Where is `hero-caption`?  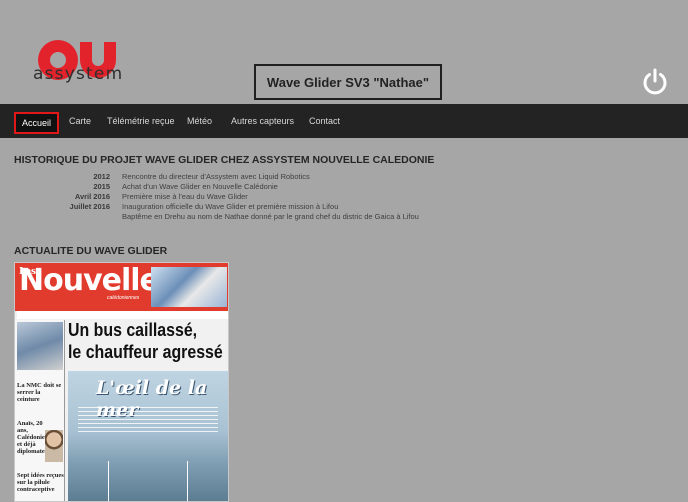
hero-caption is located at coordinates (148, 420).